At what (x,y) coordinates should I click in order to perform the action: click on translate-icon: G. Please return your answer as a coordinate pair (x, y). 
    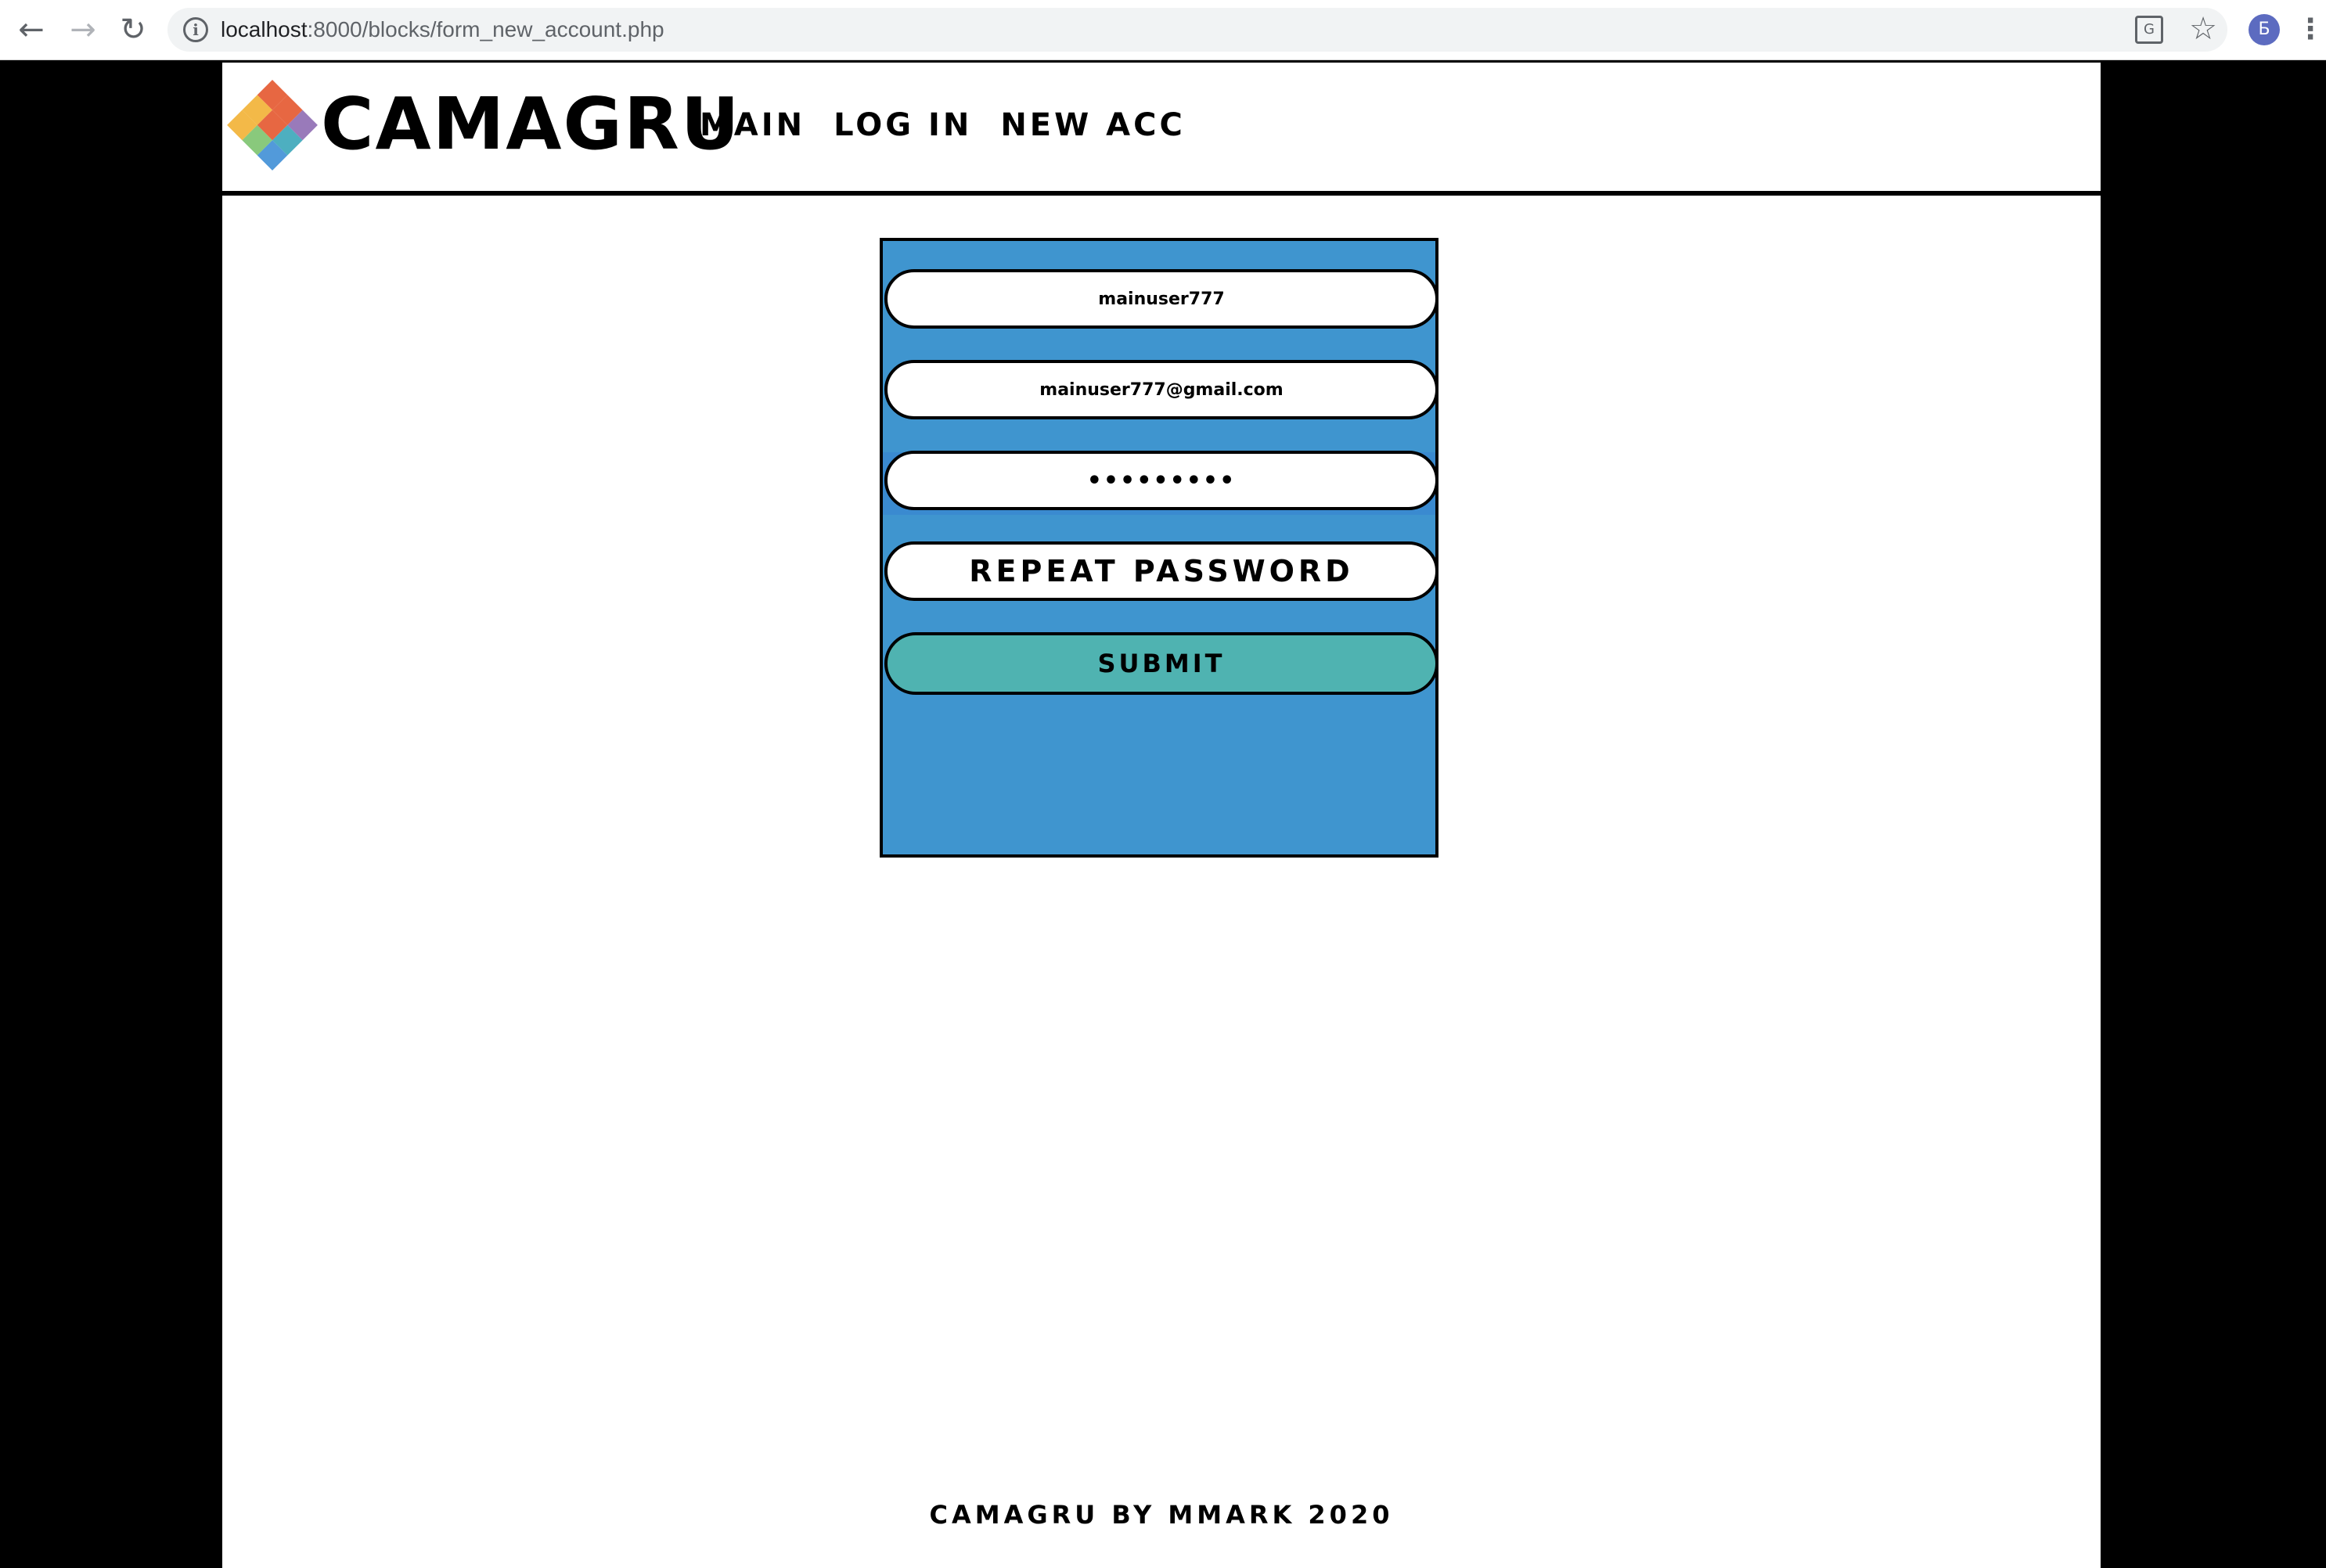
    Looking at the image, I should click on (2149, 30).